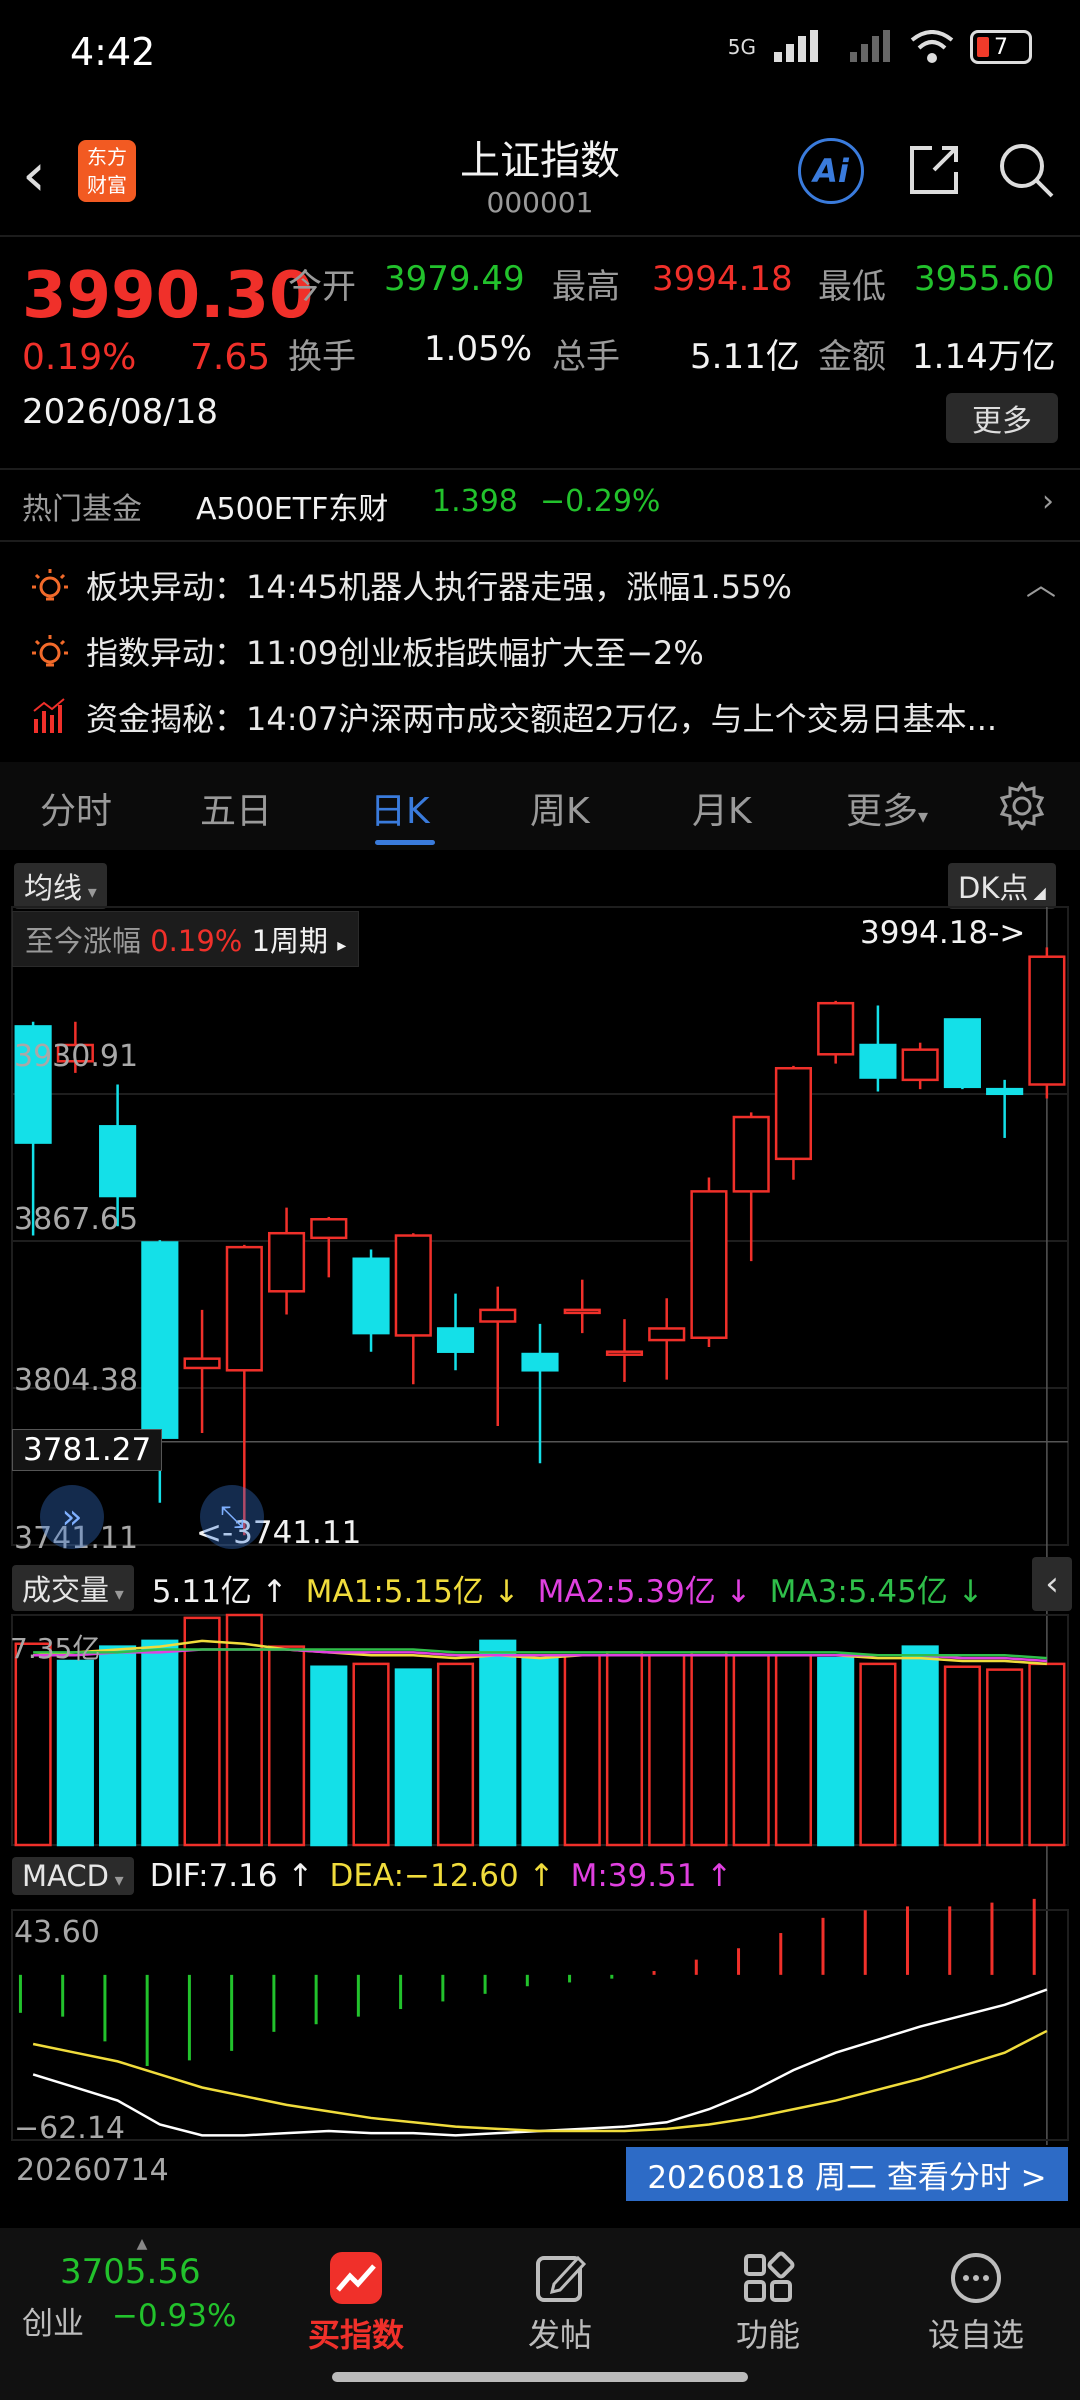  I want to click on battery-icon: 7, so click(1001, 47).